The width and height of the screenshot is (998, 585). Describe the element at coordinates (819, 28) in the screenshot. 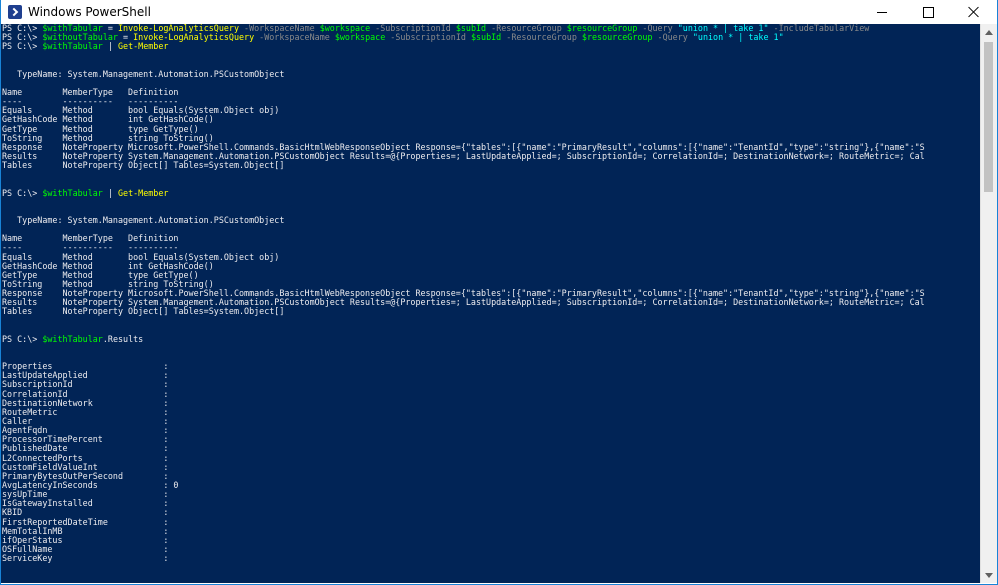

I see `console-text-segment: -IncludeTabularView` at that location.